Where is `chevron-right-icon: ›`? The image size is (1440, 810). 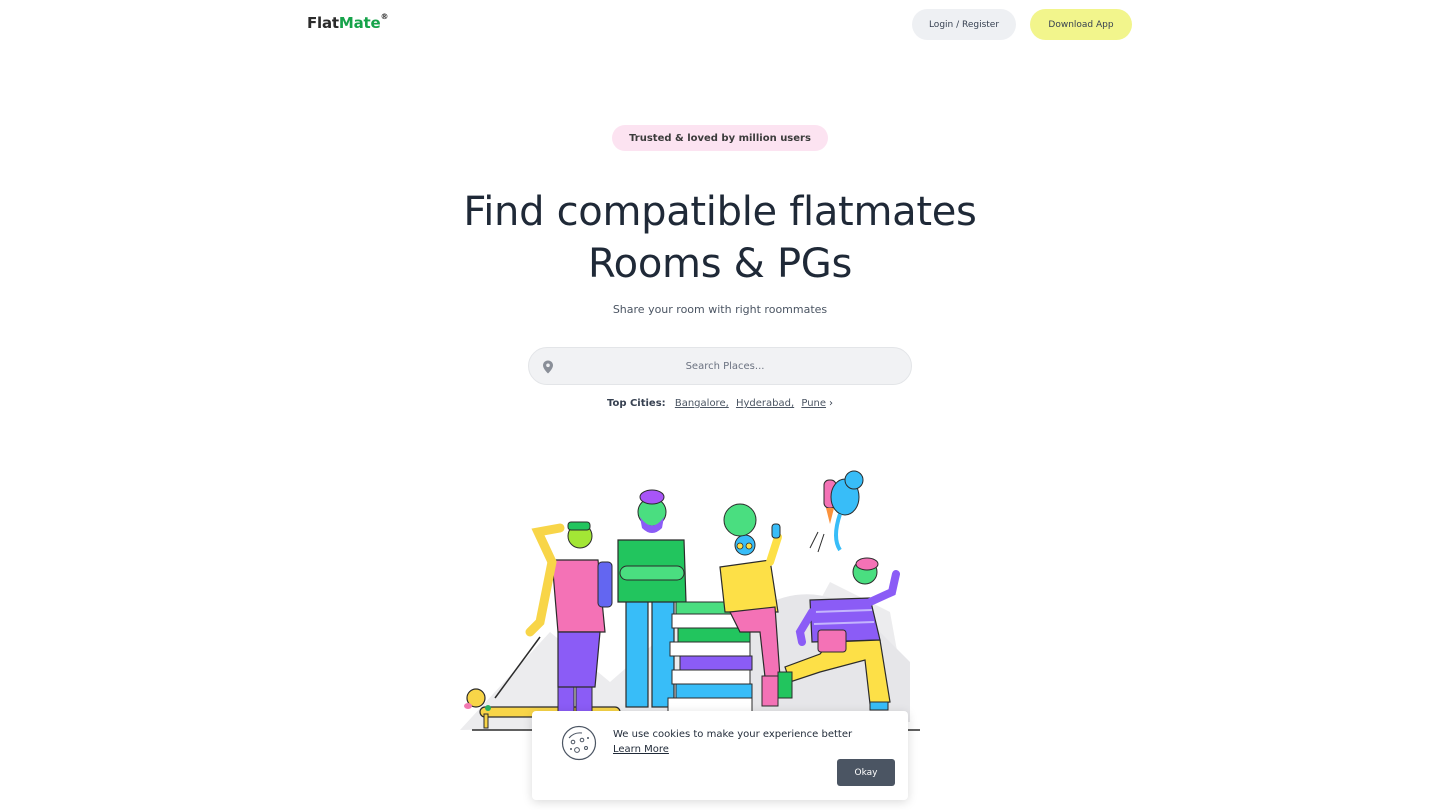
chevron-right-icon: › is located at coordinates (831, 403).